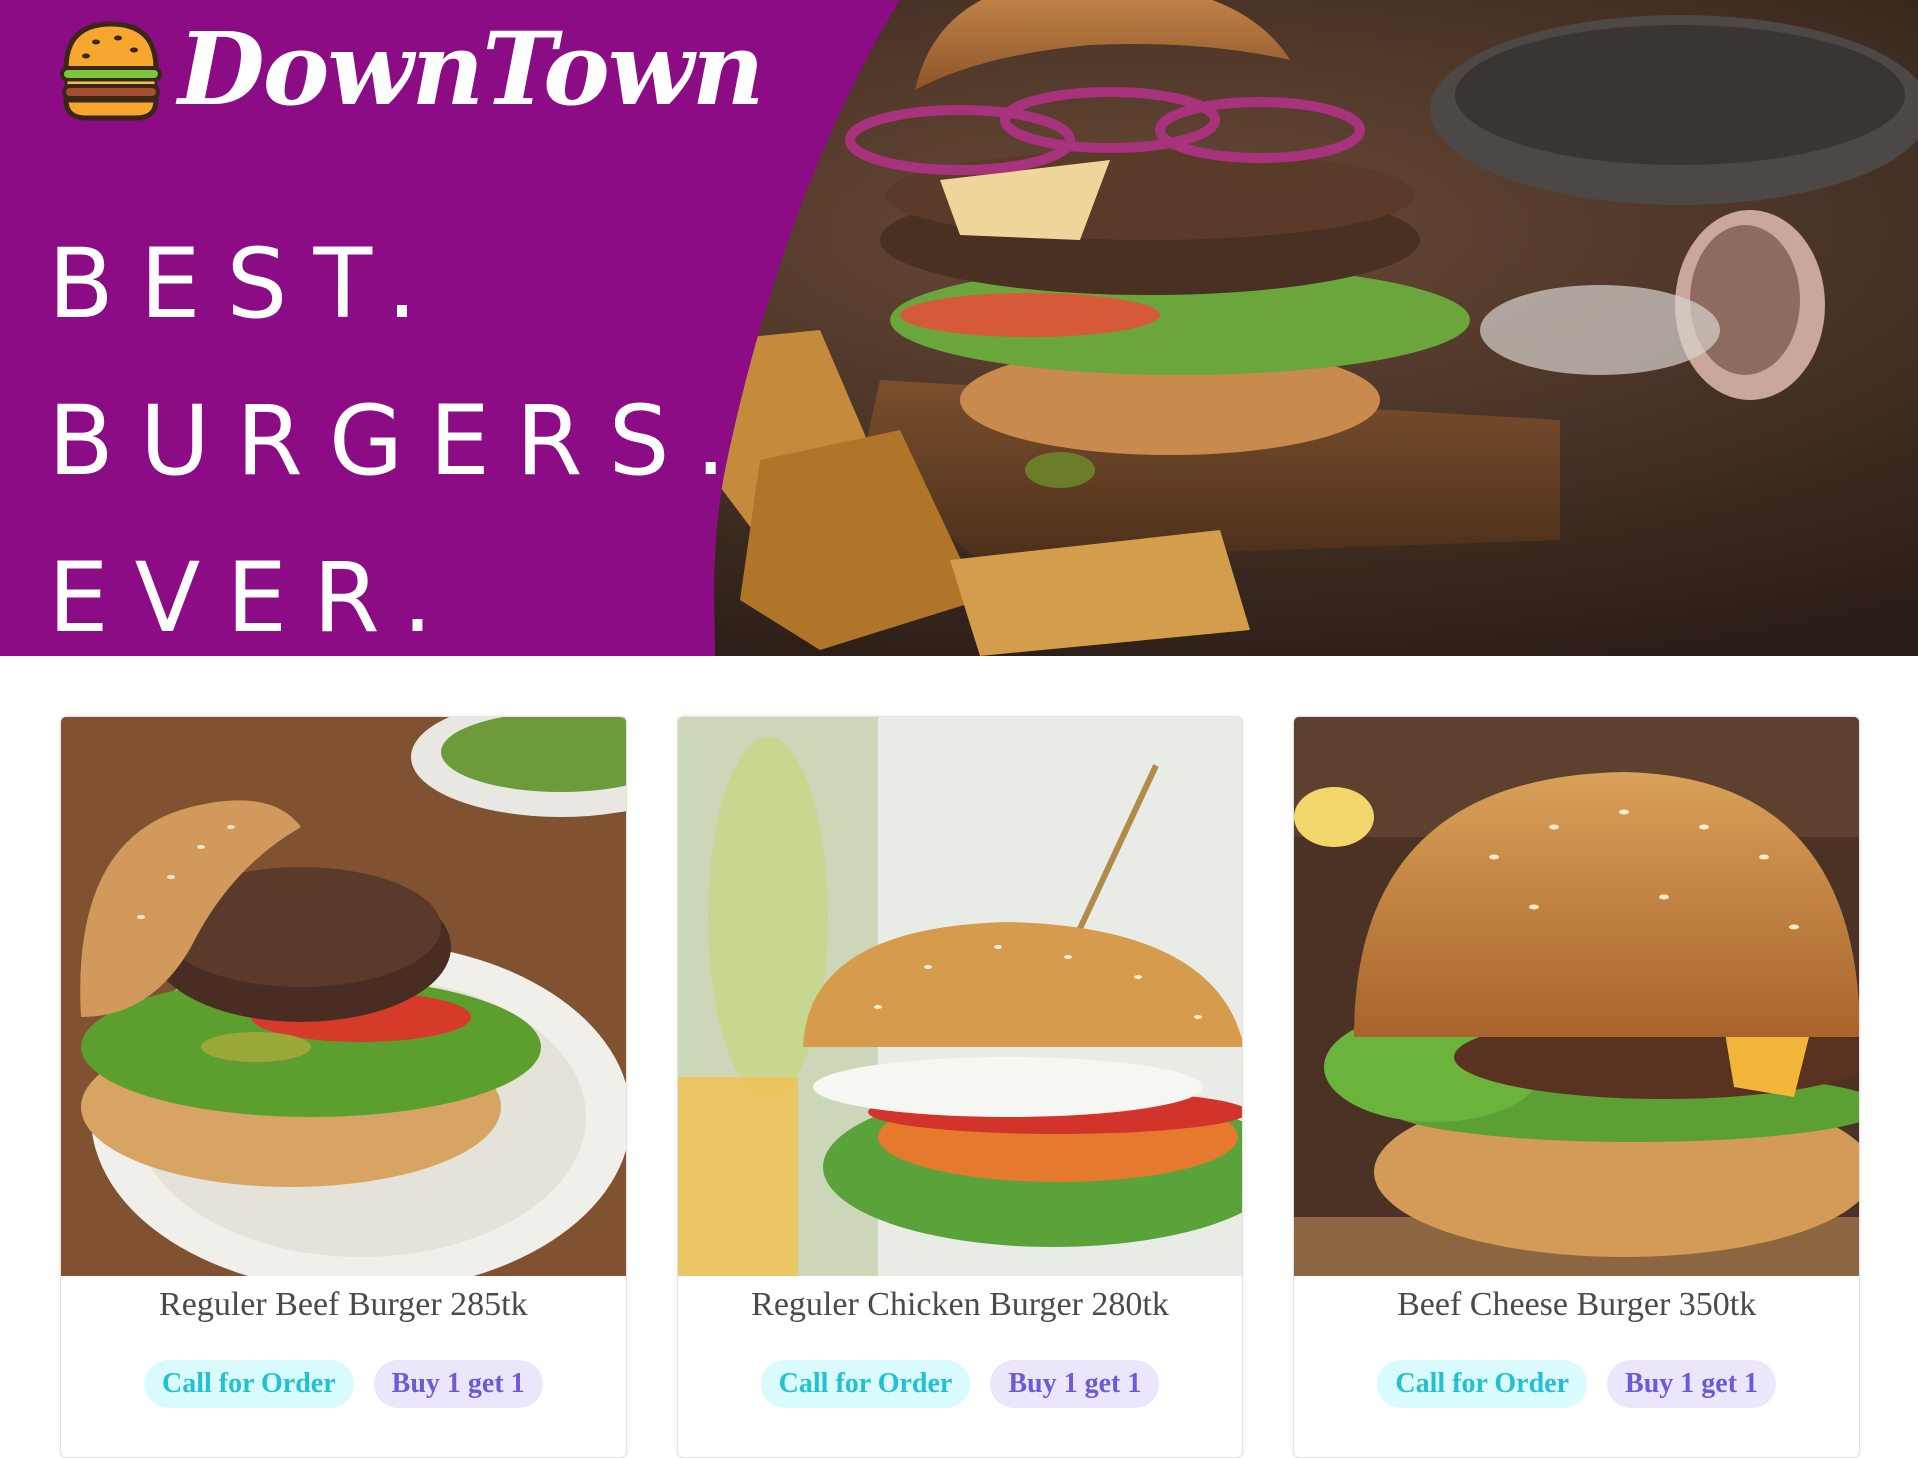  Describe the element at coordinates (1577, 1304) in the screenshot. I see `product-title: Beef Cheese Burger 350tk` at that location.